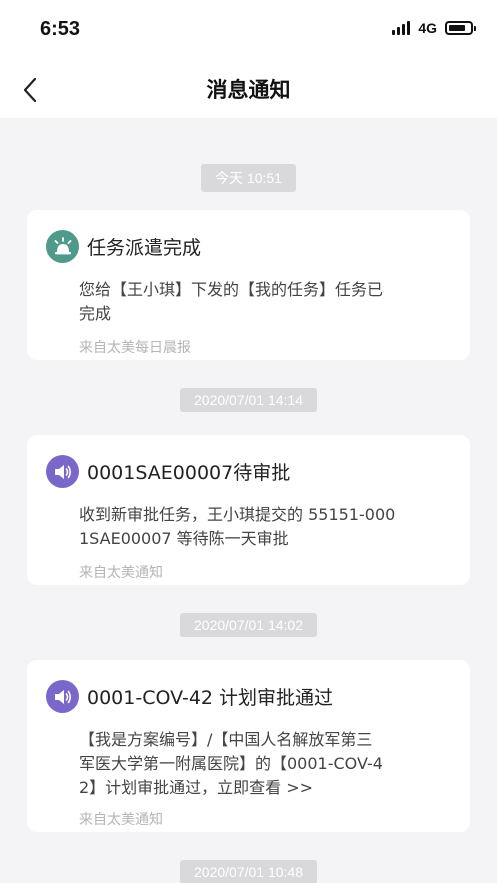  What do you see at coordinates (427, 28) in the screenshot?
I see `network-type: 4G` at bounding box center [427, 28].